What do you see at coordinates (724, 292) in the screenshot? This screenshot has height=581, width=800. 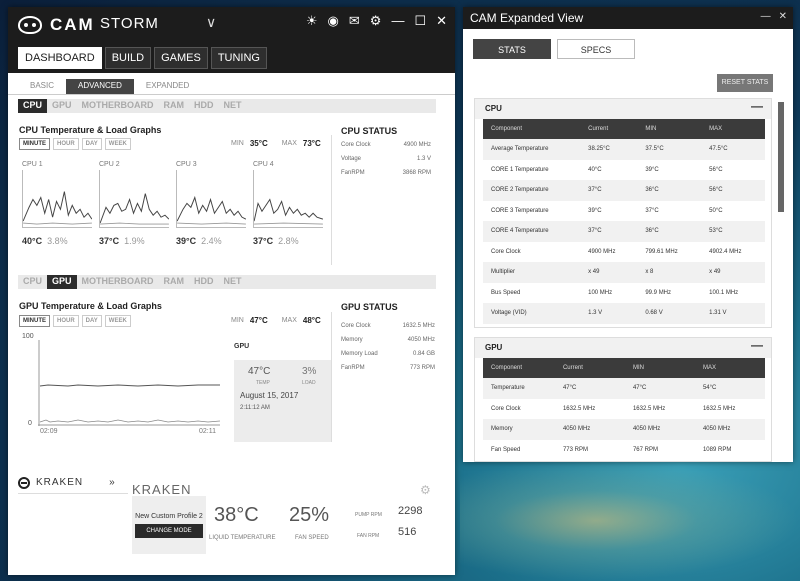 I see `table-cell: 100.1 MHz` at bounding box center [724, 292].